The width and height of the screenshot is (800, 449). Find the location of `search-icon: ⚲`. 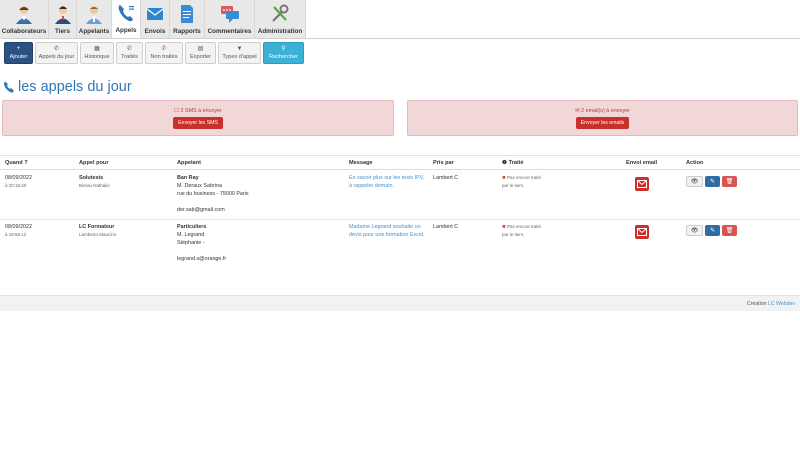

search-icon: ⚲ is located at coordinates (283, 48).